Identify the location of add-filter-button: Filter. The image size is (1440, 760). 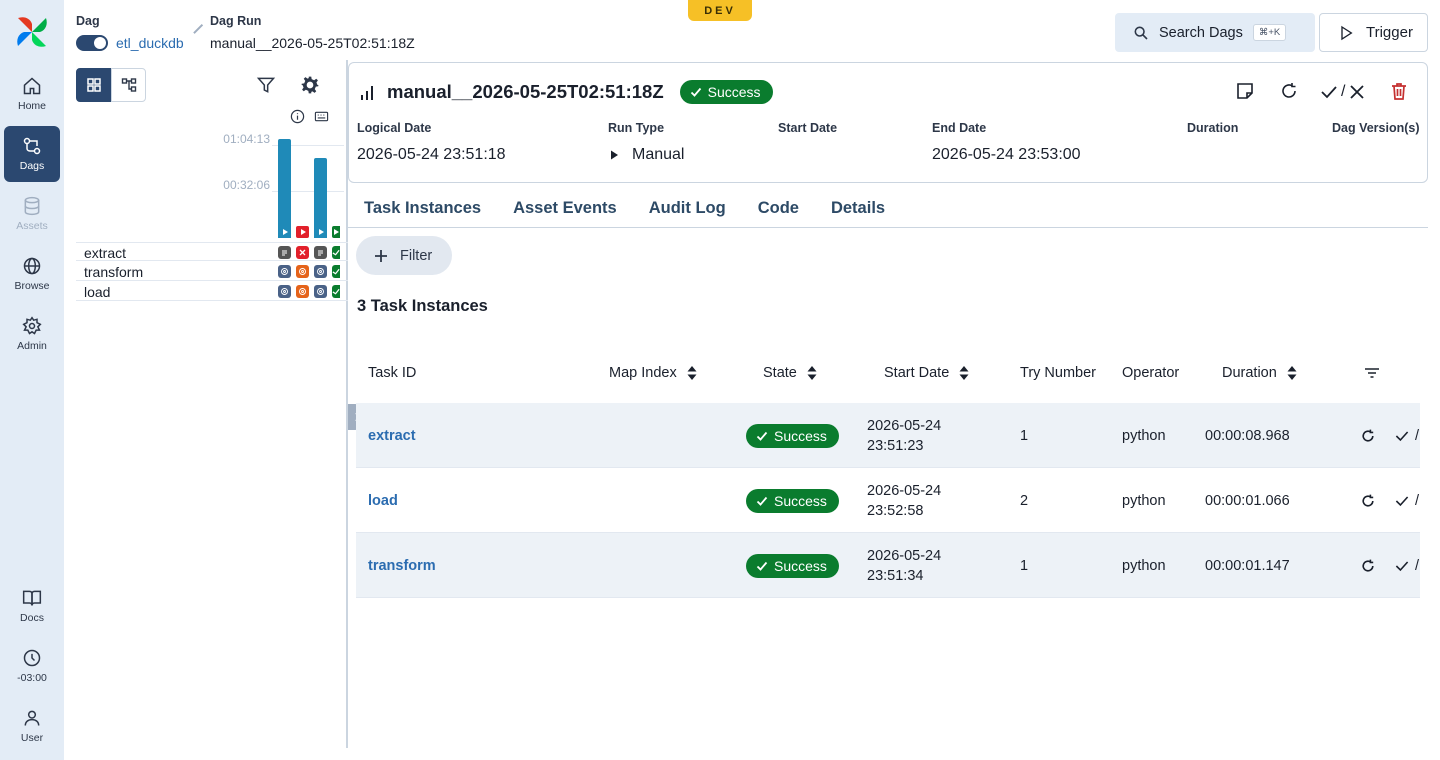
(404, 255).